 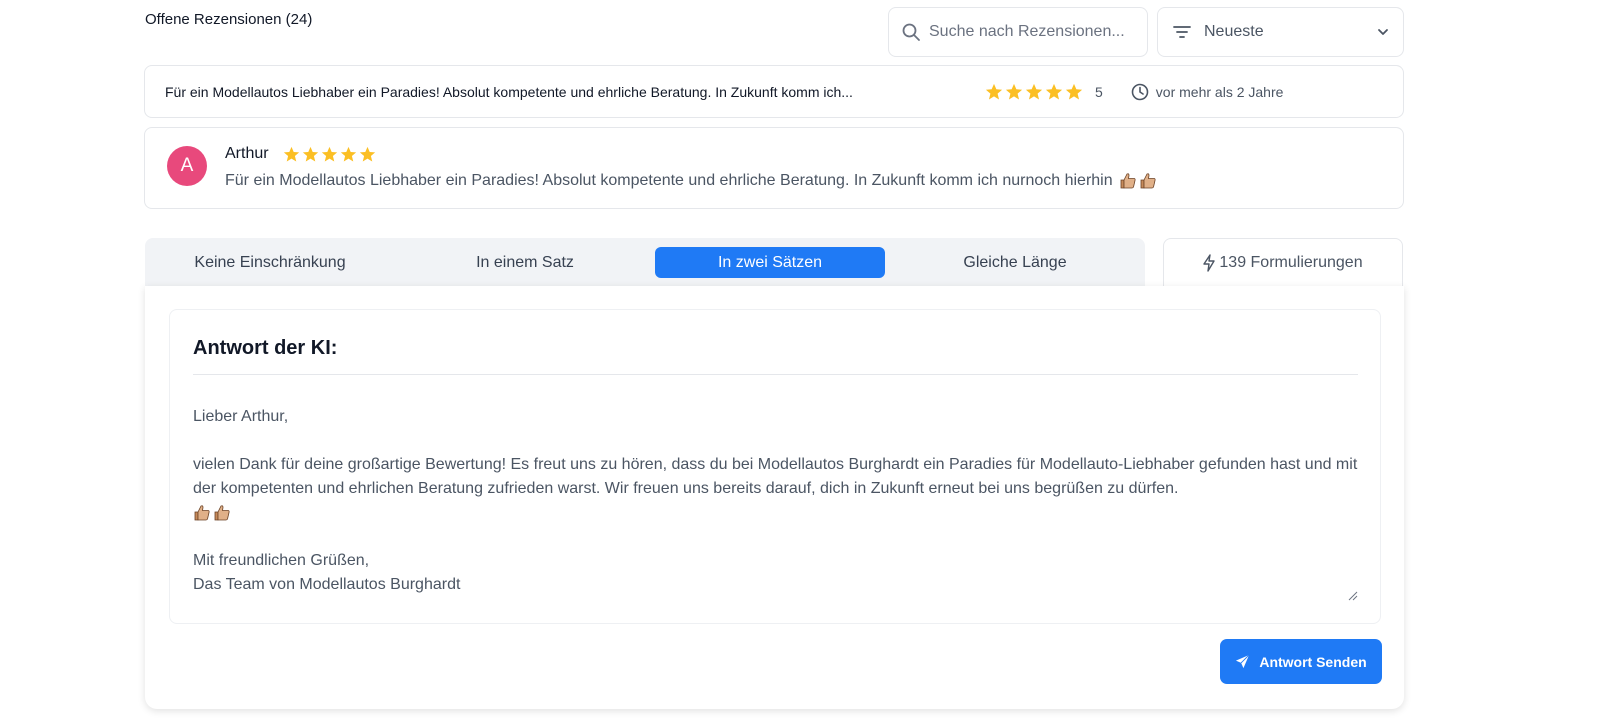 I want to click on search-icon, so click(x=911, y=32).